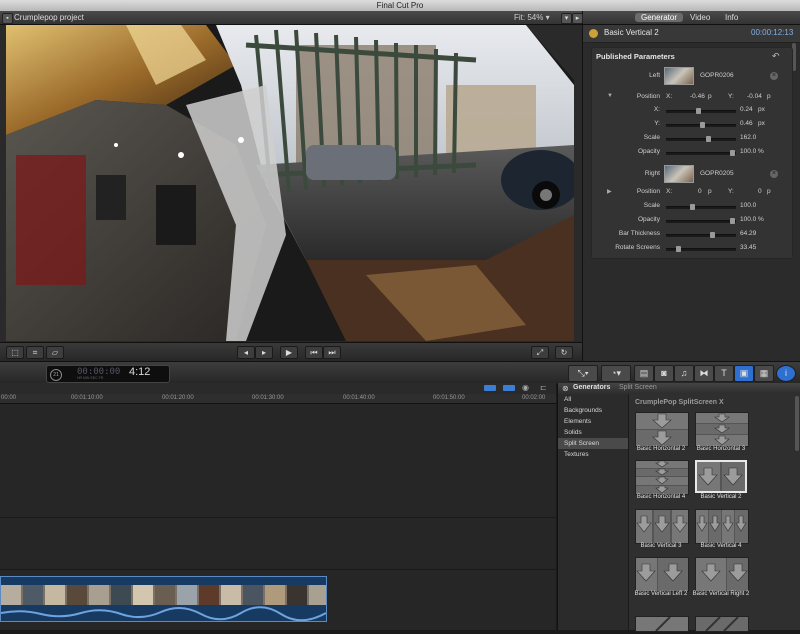 This screenshot has width=800, height=634. What do you see at coordinates (684, 373) in the screenshot?
I see `music-icon: ♫` at bounding box center [684, 373].